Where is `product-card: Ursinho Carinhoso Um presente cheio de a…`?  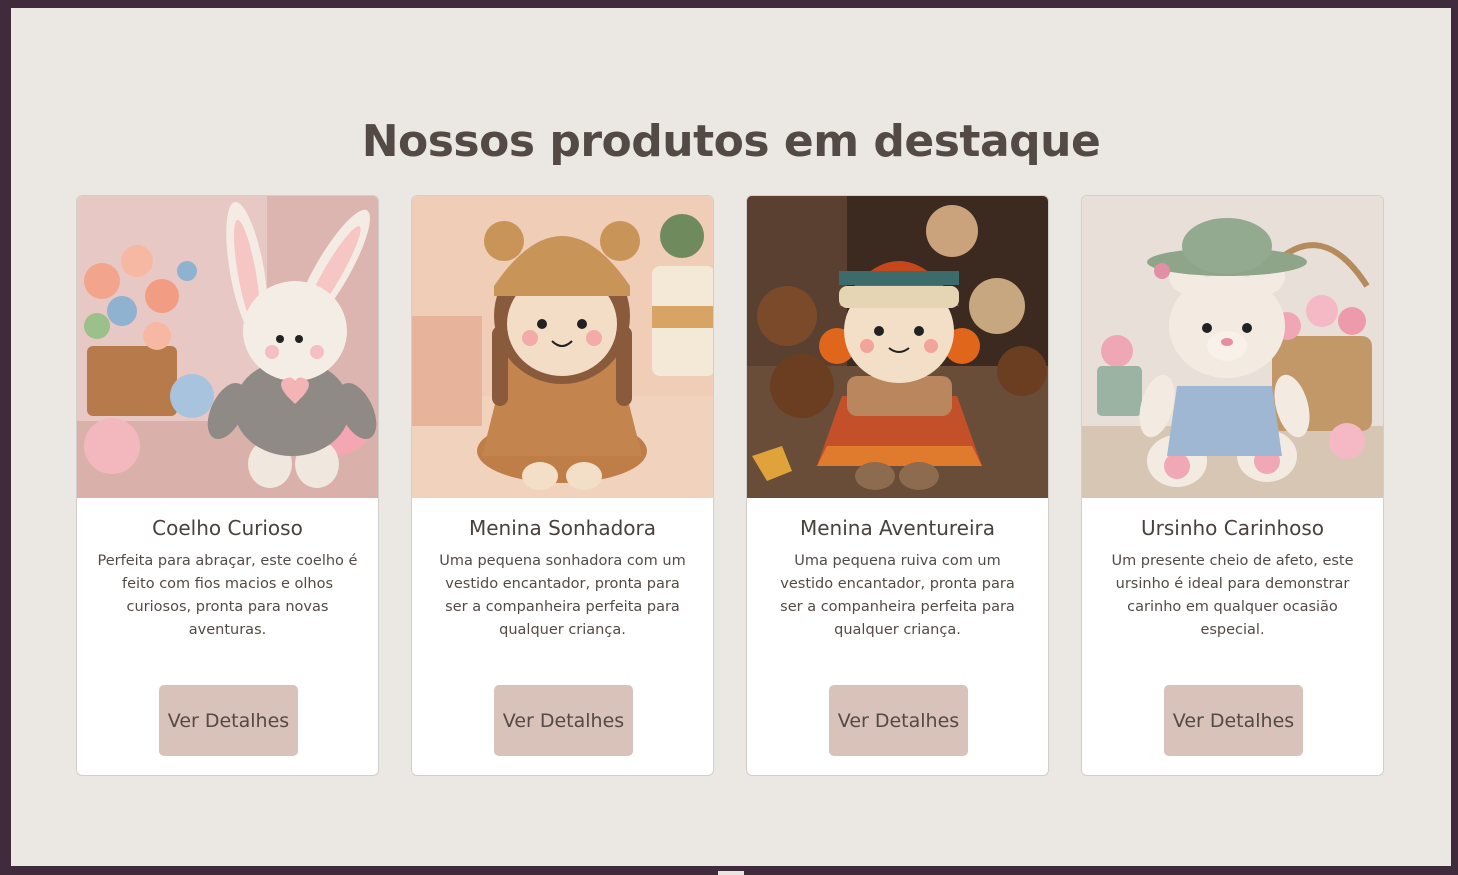 product-card: Ursinho Carinhoso Um presente cheio de a… is located at coordinates (1232, 485).